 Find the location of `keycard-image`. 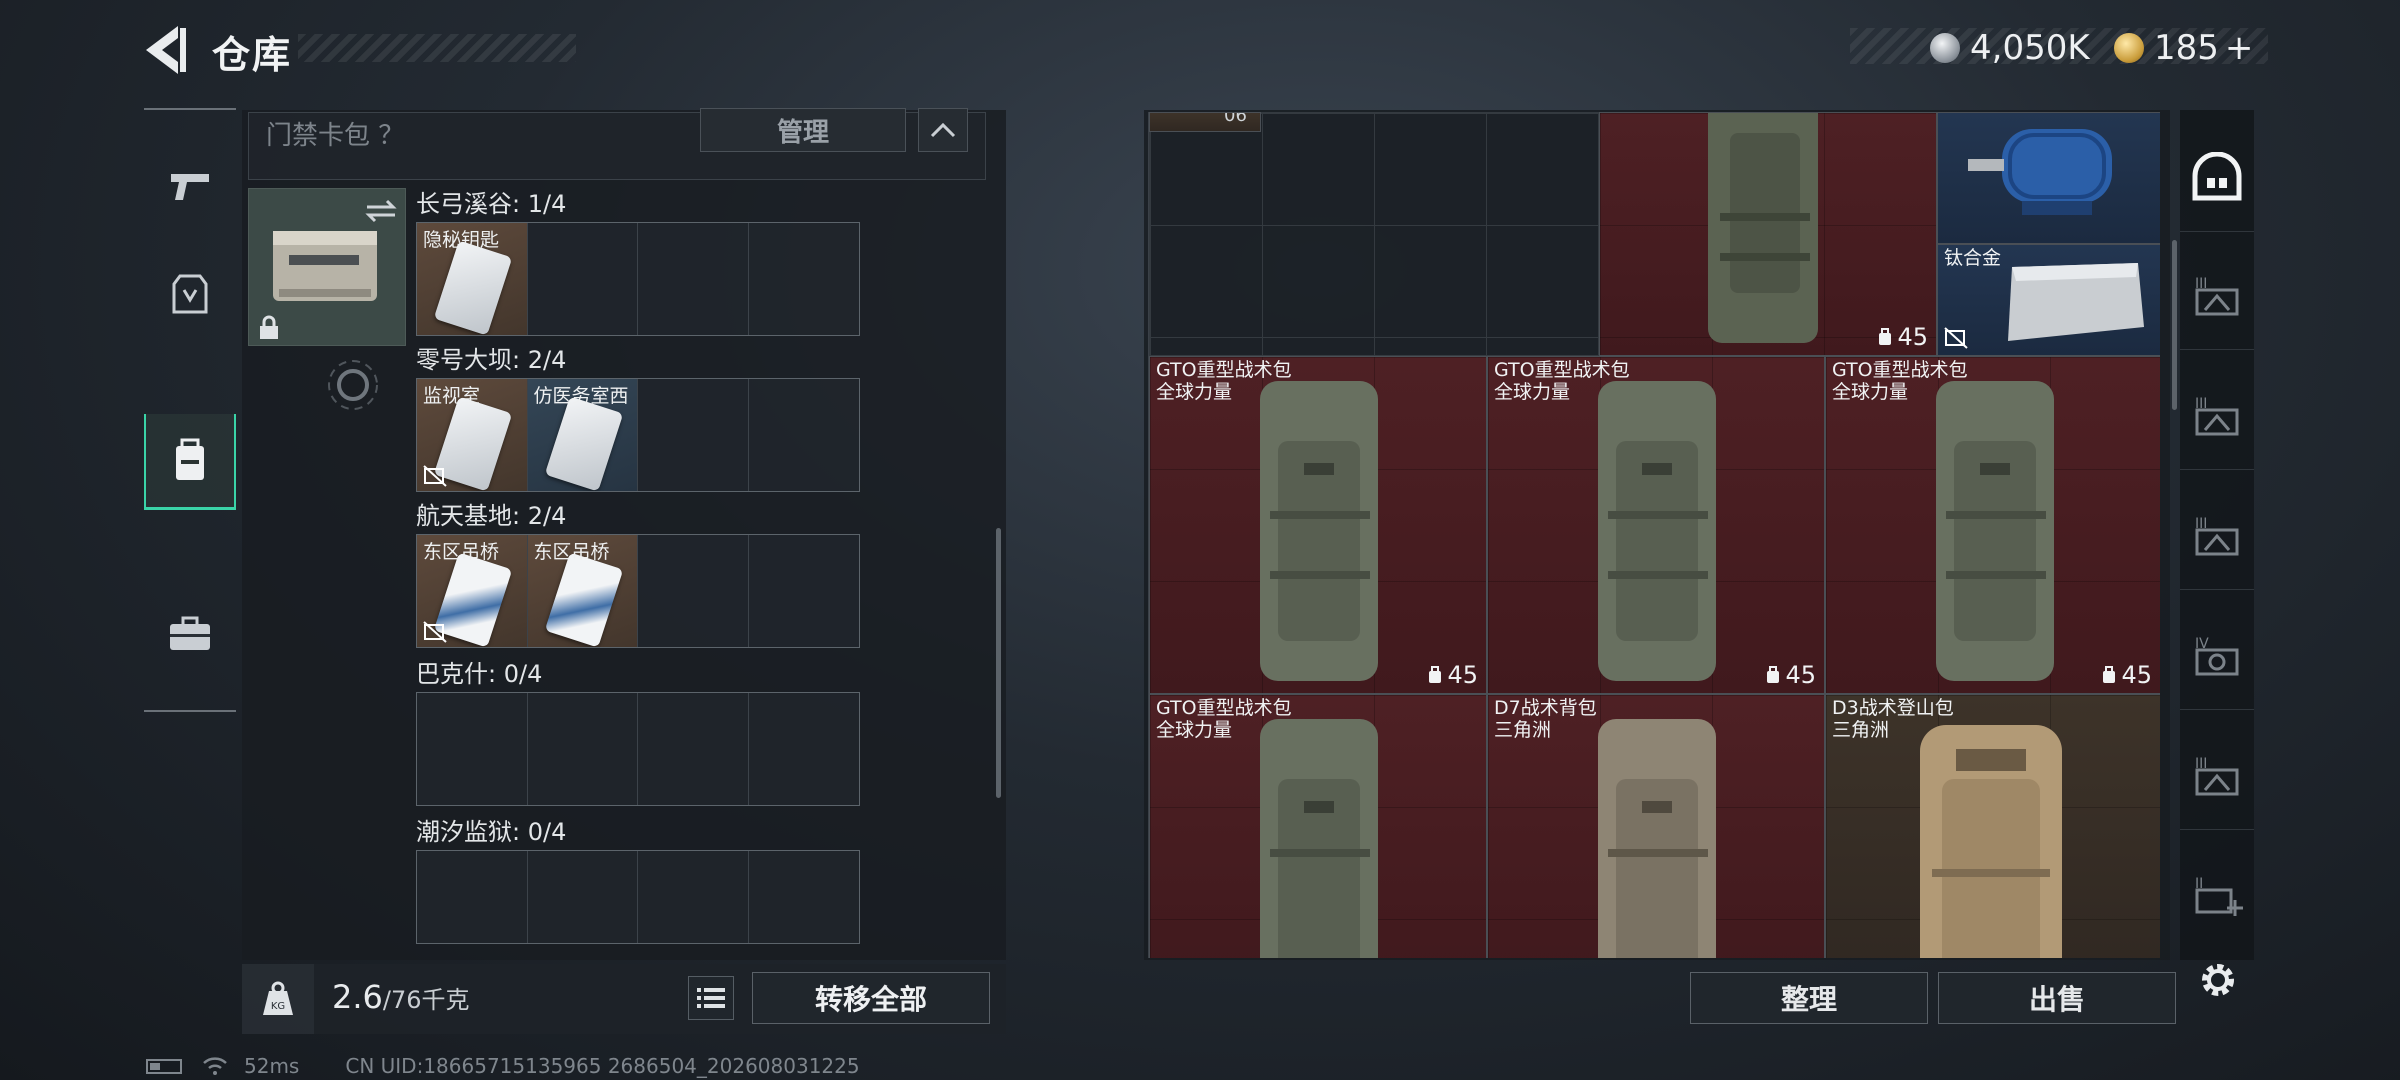

keycard-image is located at coordinates (583, 443).